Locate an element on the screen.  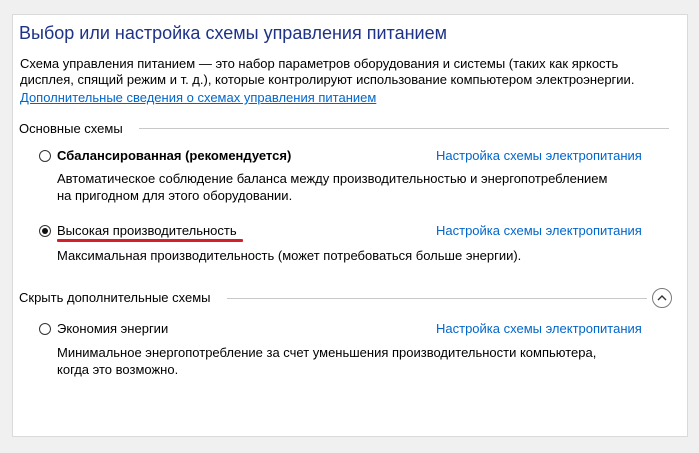
highlight-underline is located at coordinates (150, 240).